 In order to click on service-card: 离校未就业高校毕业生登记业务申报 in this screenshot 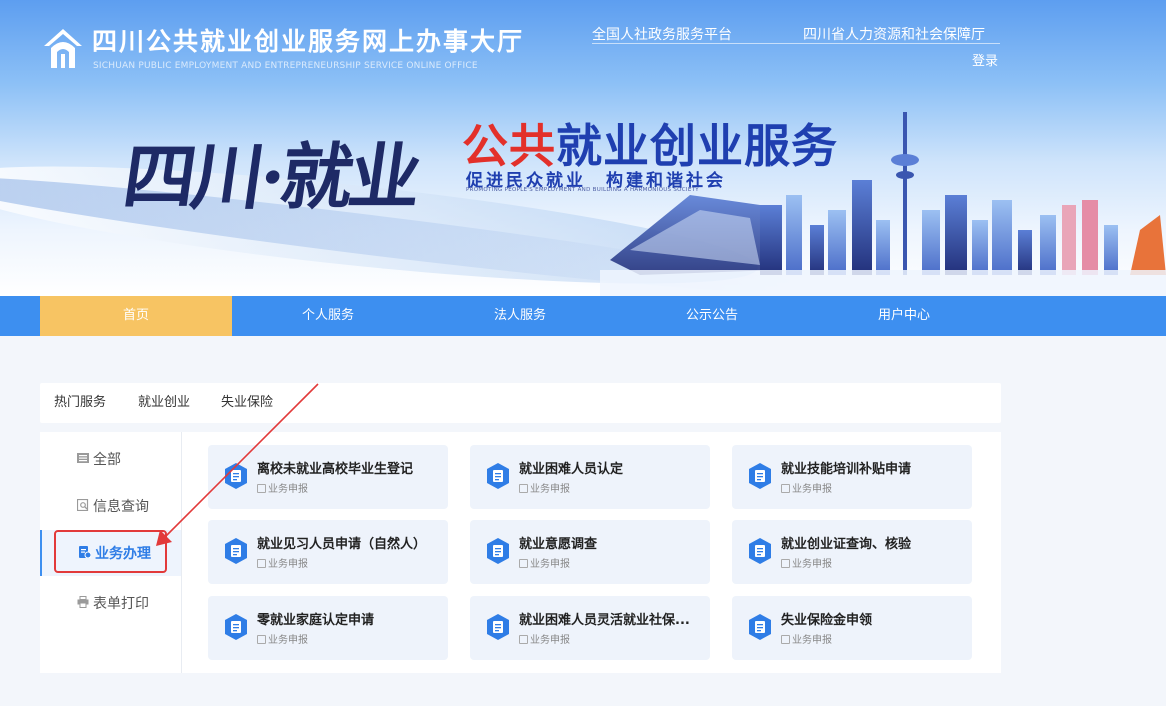, I will do `click(328, 477)`.